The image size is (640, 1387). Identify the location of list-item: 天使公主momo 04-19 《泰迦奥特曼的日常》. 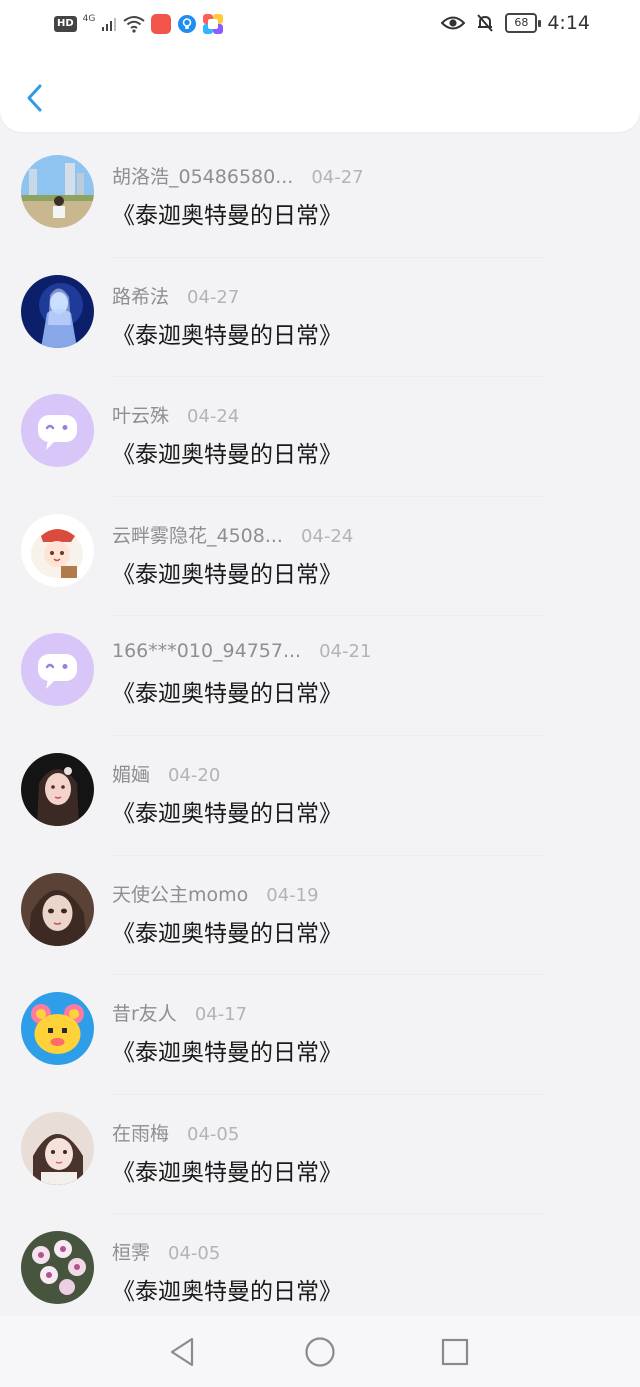
(320, 916).